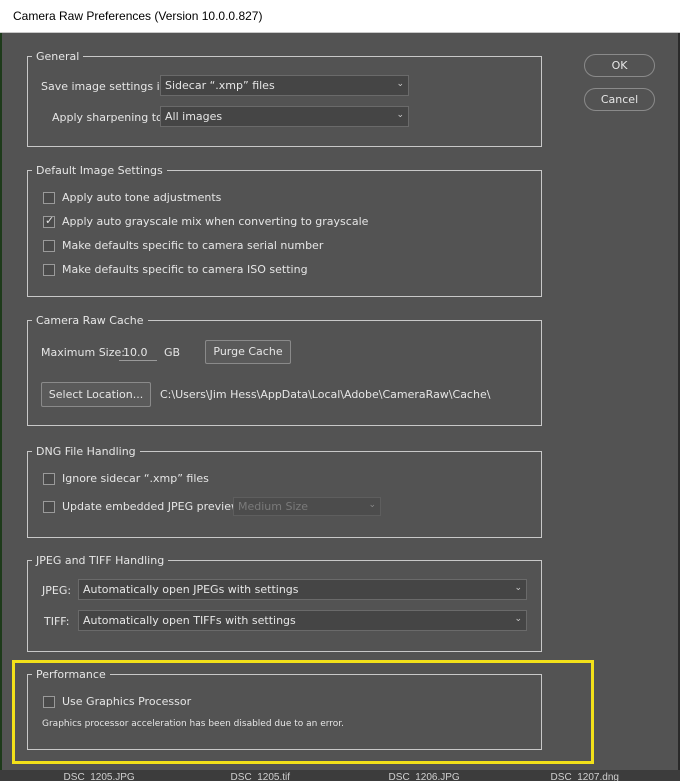 The width and height of the screenshot is (680, 781). Describe the element at coordinates (194, 116) in the screenshot. I see `sharpening-value: All images` at that location.